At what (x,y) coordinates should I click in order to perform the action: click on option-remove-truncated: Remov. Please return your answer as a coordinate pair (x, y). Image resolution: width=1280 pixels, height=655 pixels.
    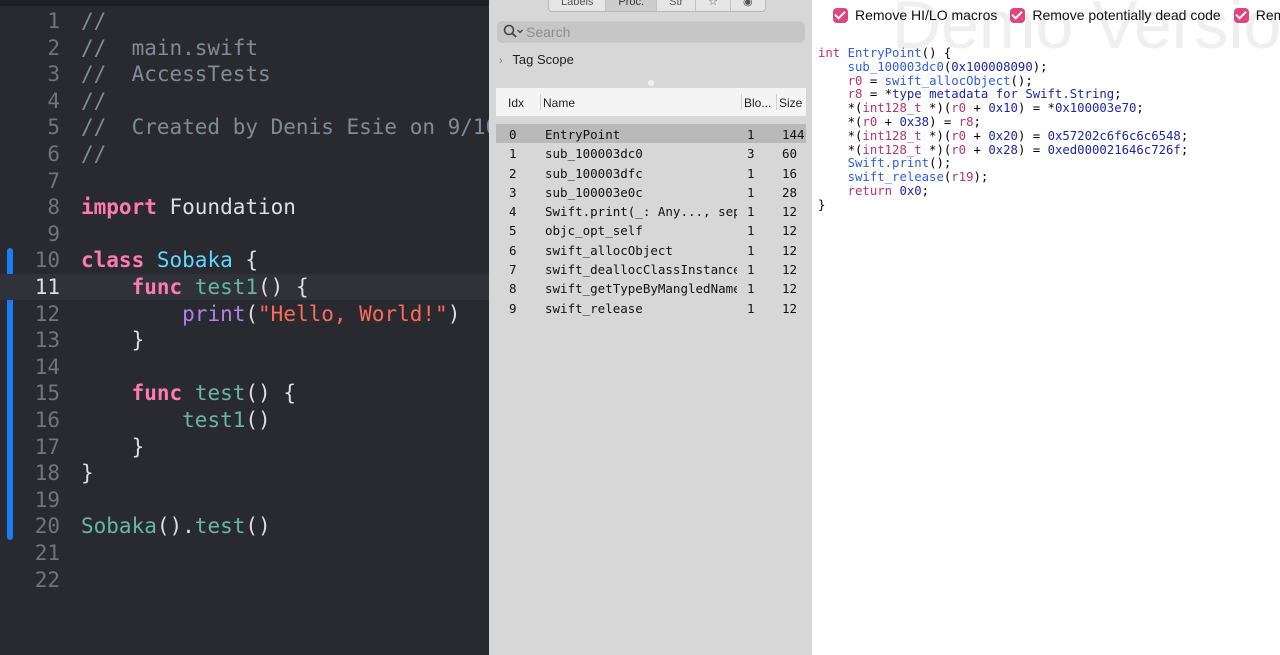
    Looking at the image, I should click on (1256, 15).